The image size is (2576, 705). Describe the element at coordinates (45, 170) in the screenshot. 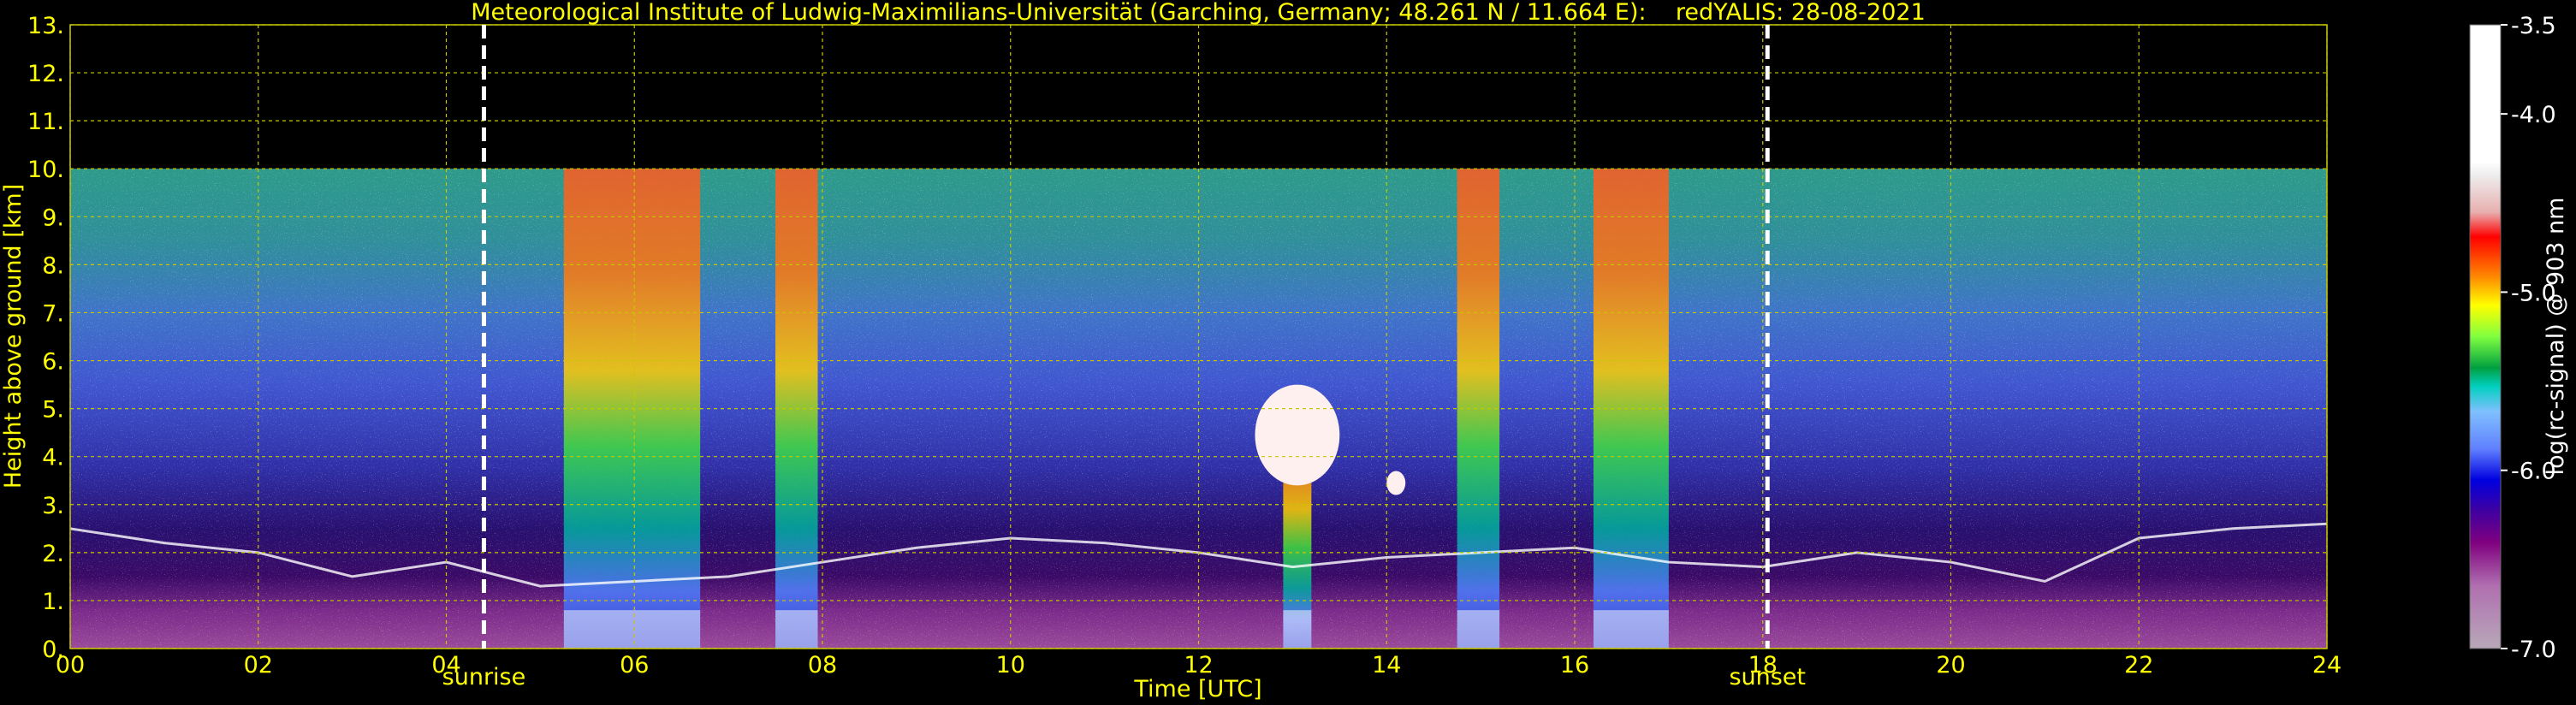

I see `y-tick-label: 10.` at that location.